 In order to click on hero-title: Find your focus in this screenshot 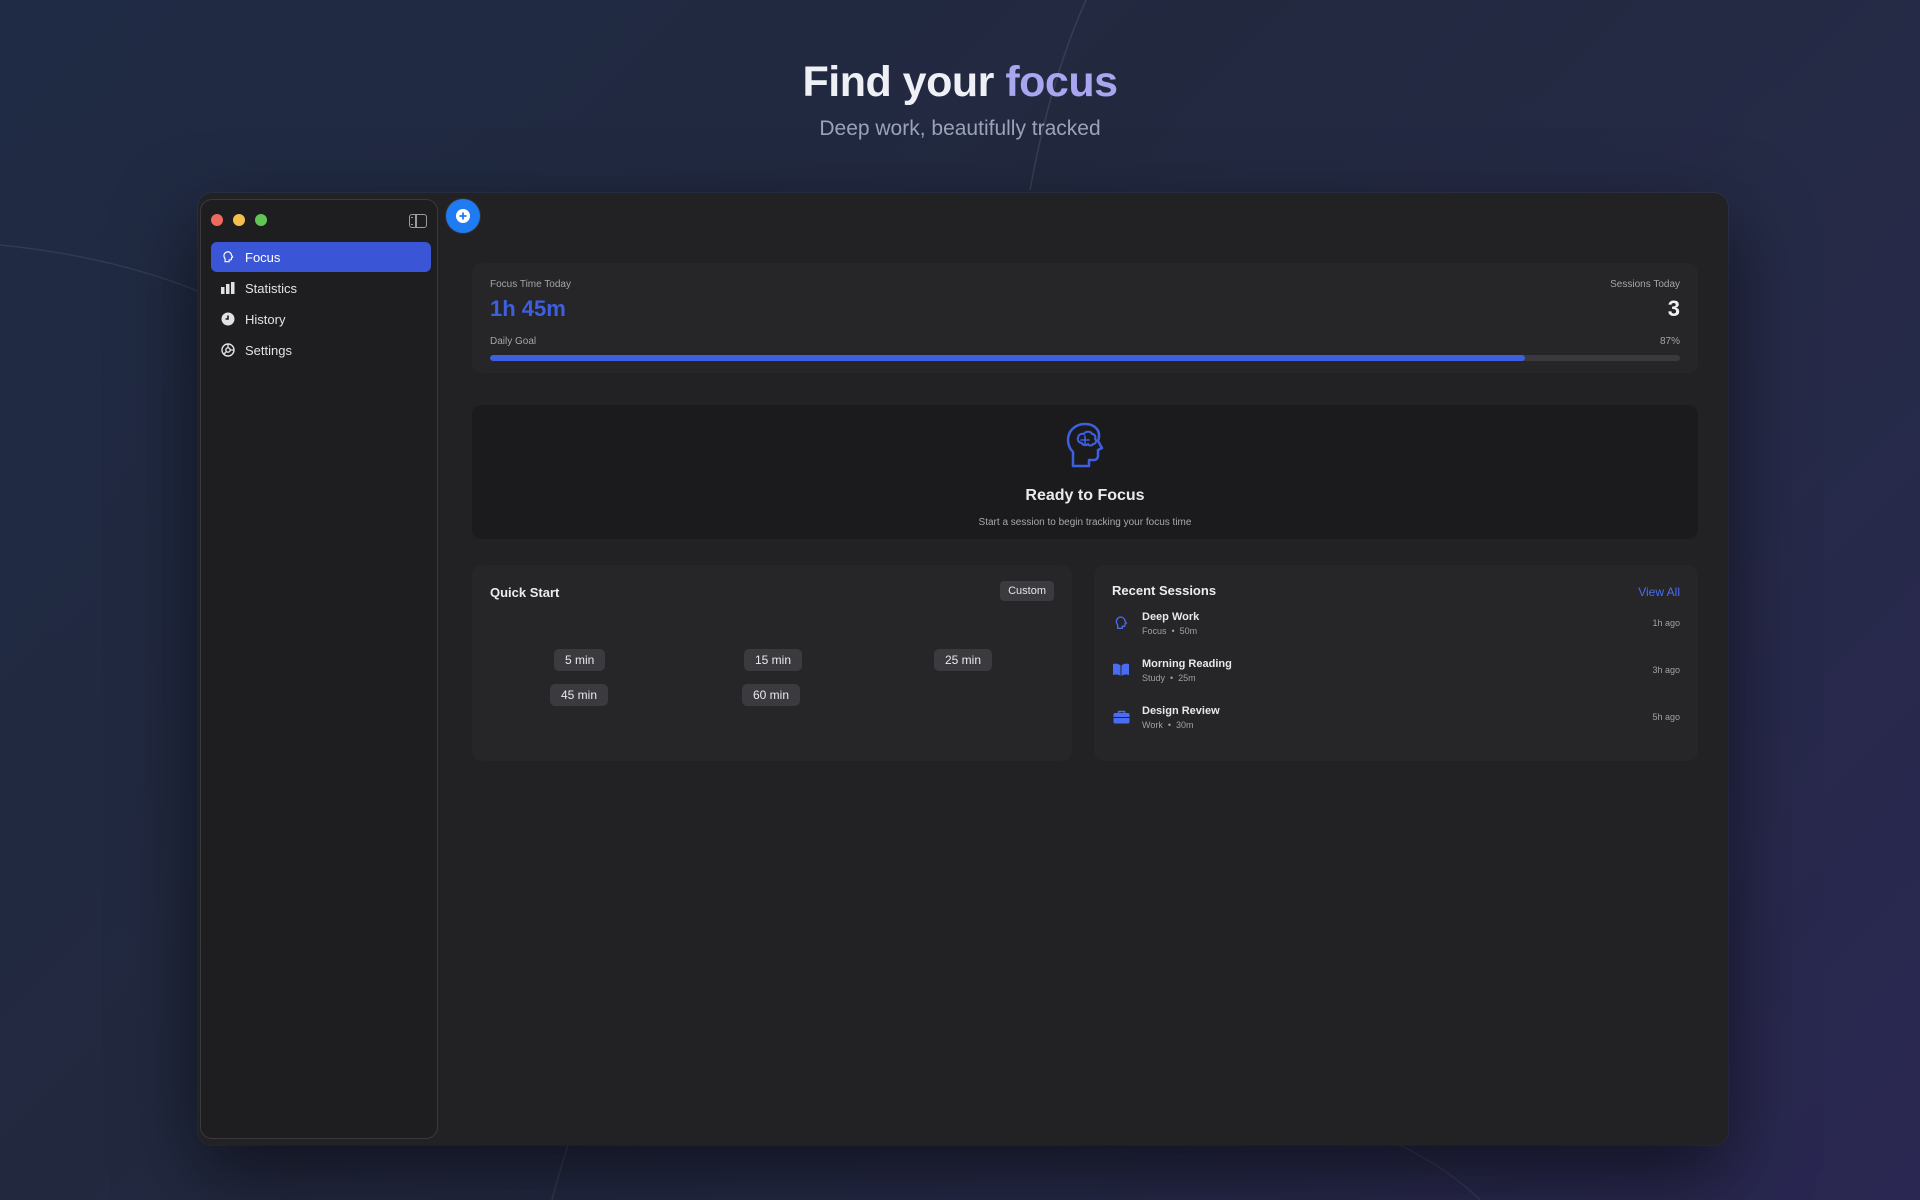, I will do `click(960, 82)`.